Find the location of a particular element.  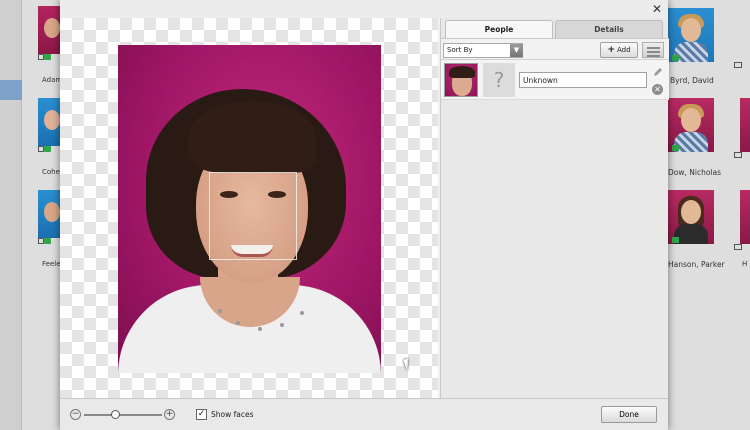

list-view-icon is located at coordinates (653, 50).